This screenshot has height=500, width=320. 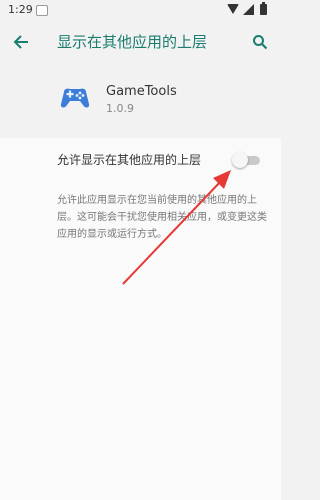 What do you see at coordinates (141, 91) in the screenshot?
I see `app-name: GameTools` at bounding box center [141, 91].